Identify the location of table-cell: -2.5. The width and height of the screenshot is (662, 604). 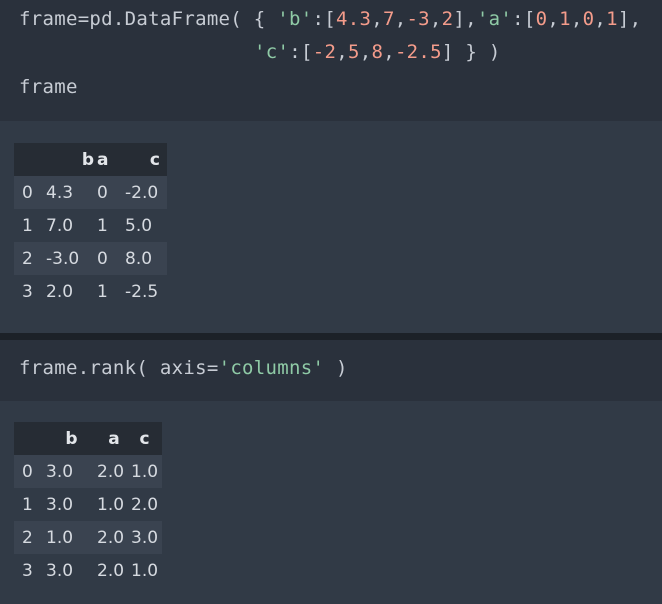
(142, 291).